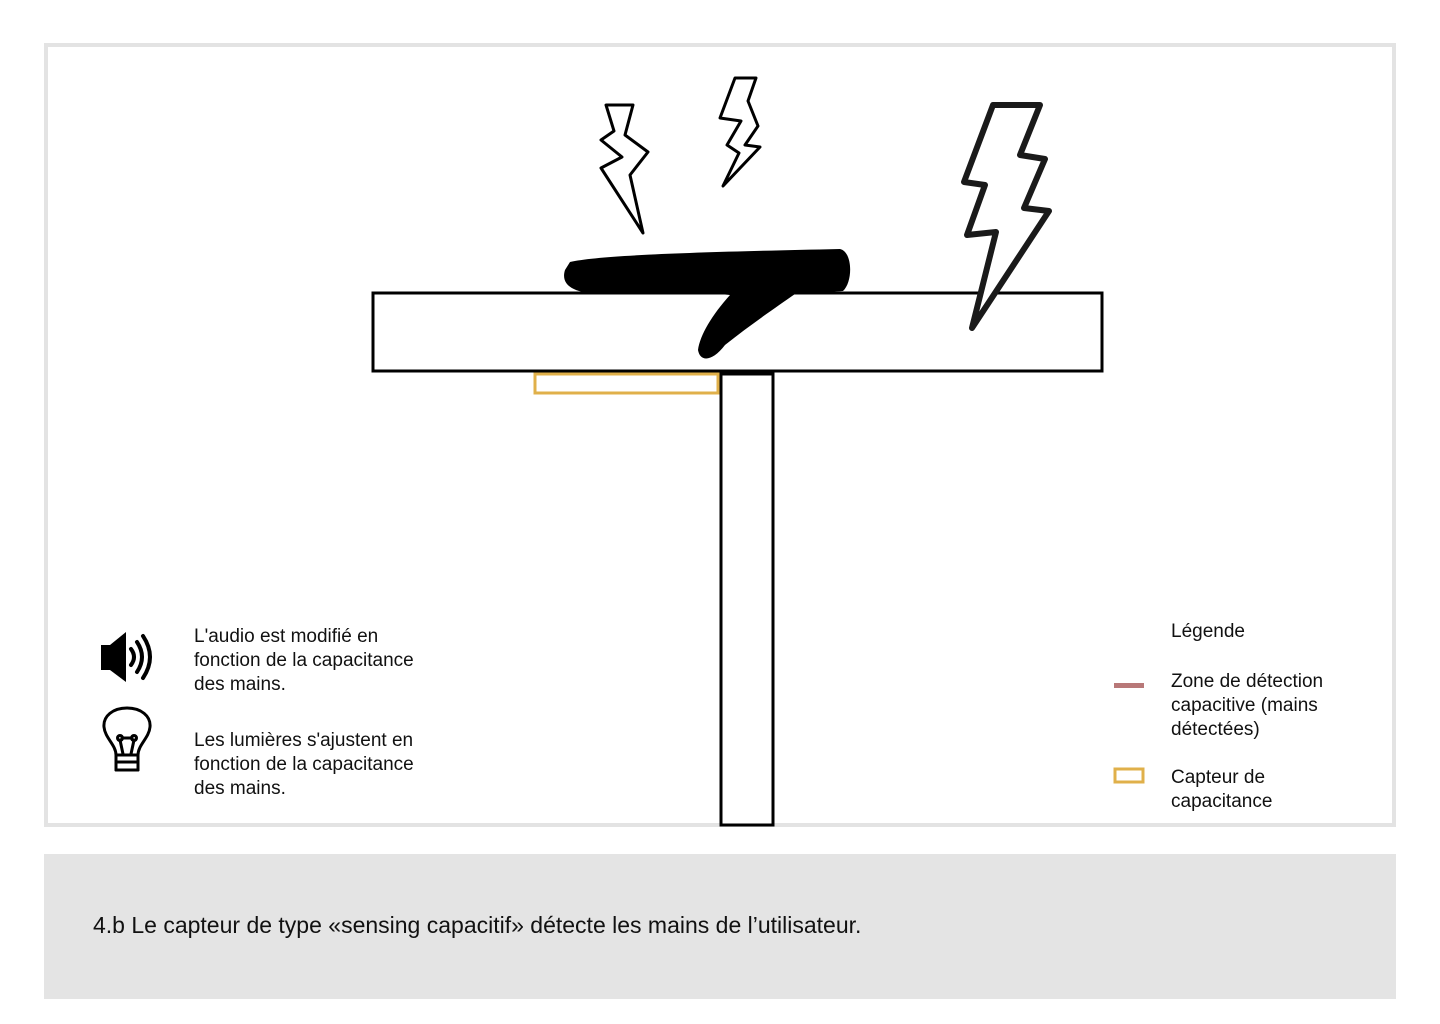 The width and height of the screenshot is (1440, 1024). What do you see at coordinates (747, 599) in the screenshot?
I see `table-leg` at bounding box center [747, 599].